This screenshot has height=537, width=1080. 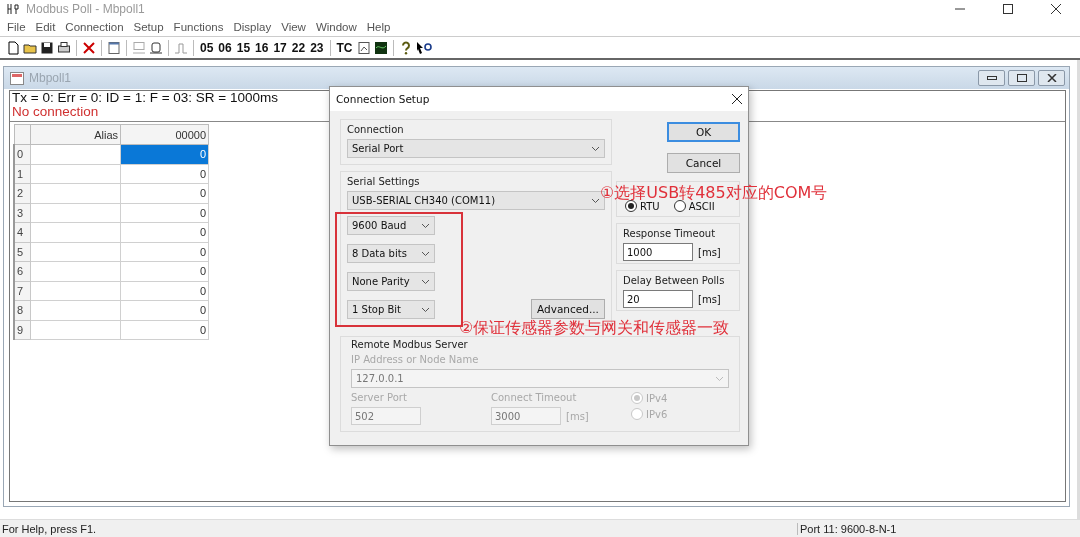 I want to click on mode-radio: ASCII, so click(x=694, y=206).